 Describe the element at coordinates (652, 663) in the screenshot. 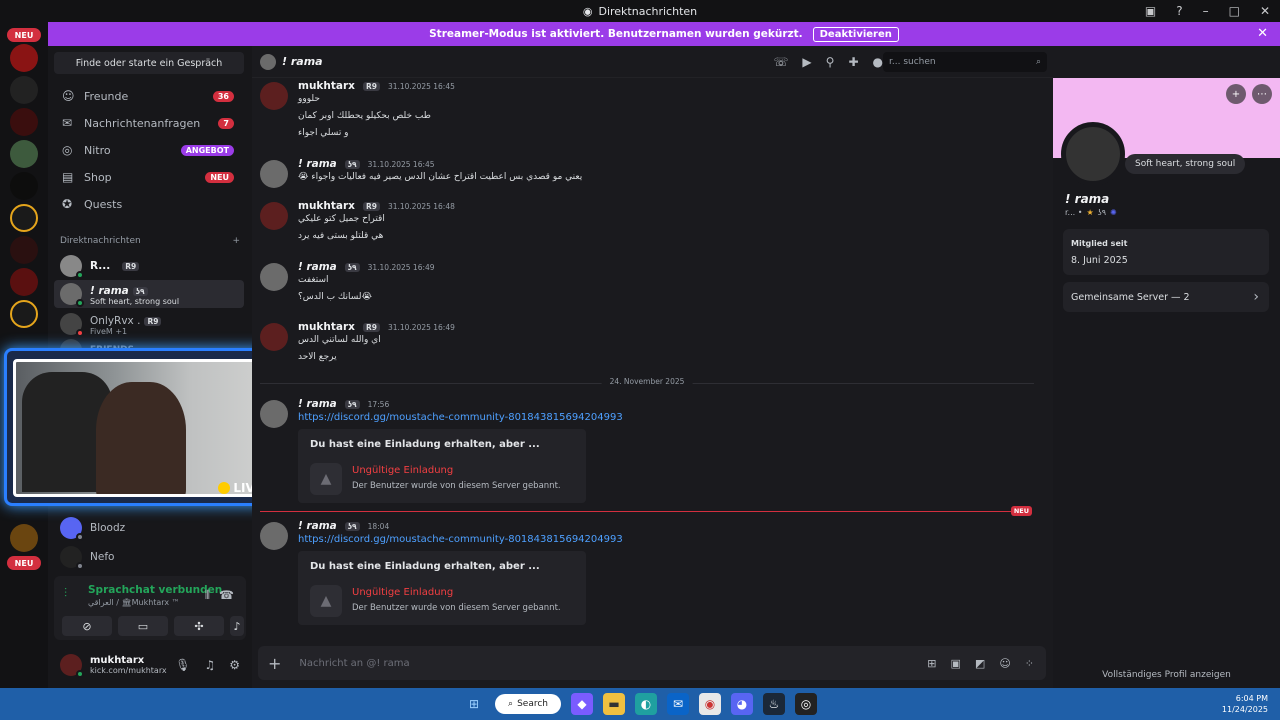

I see `message-composer: + Nachricht an @! rama ⊞ ▣ ◩ ☺ ⁘` at that location.